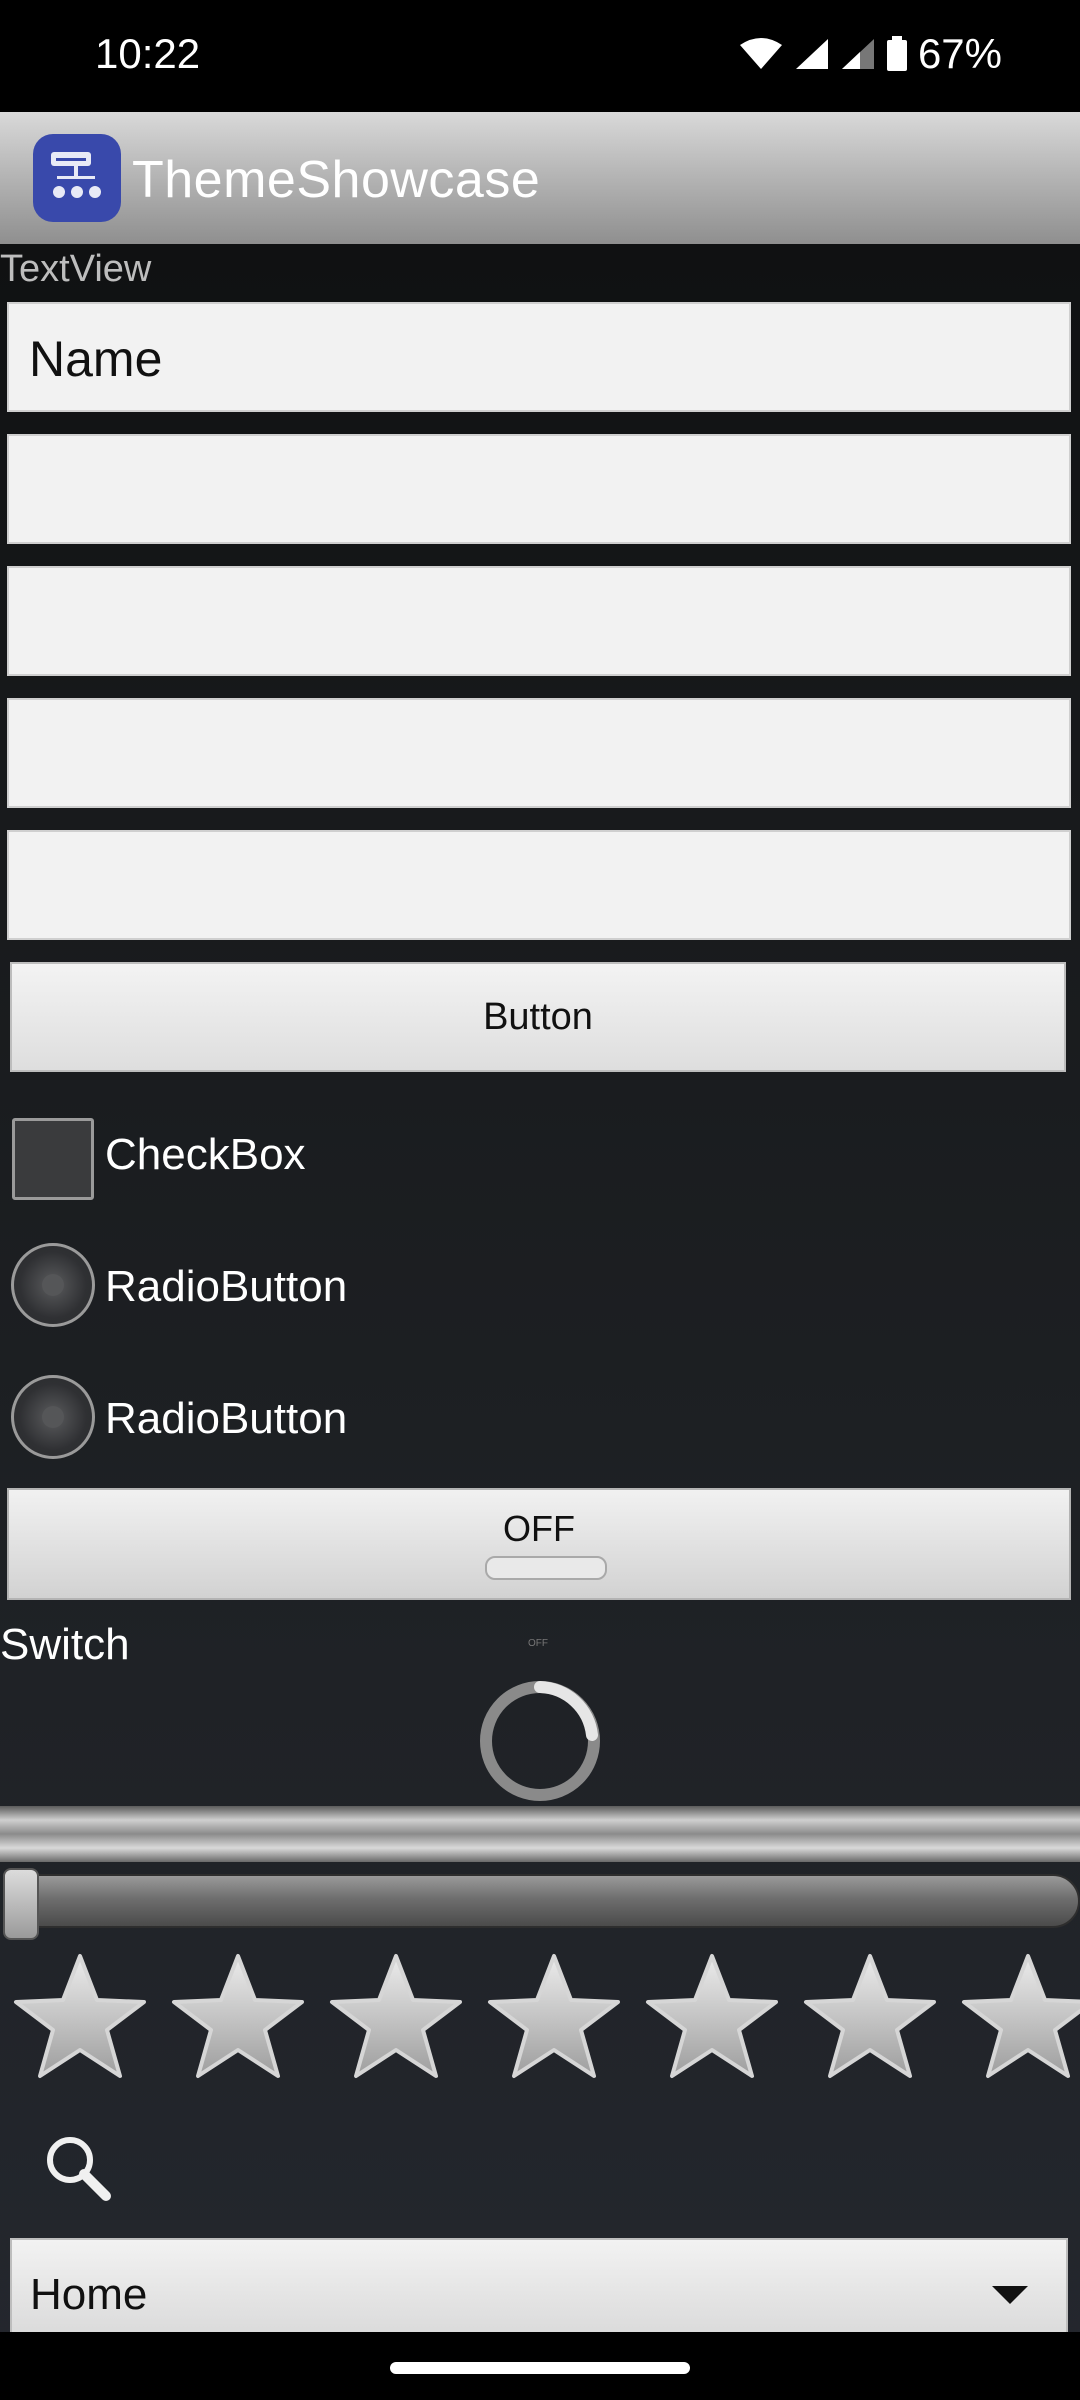  Describe the element at coordinates (546, 1568) in the screenshot. I see `toggle-indicator` at that location.